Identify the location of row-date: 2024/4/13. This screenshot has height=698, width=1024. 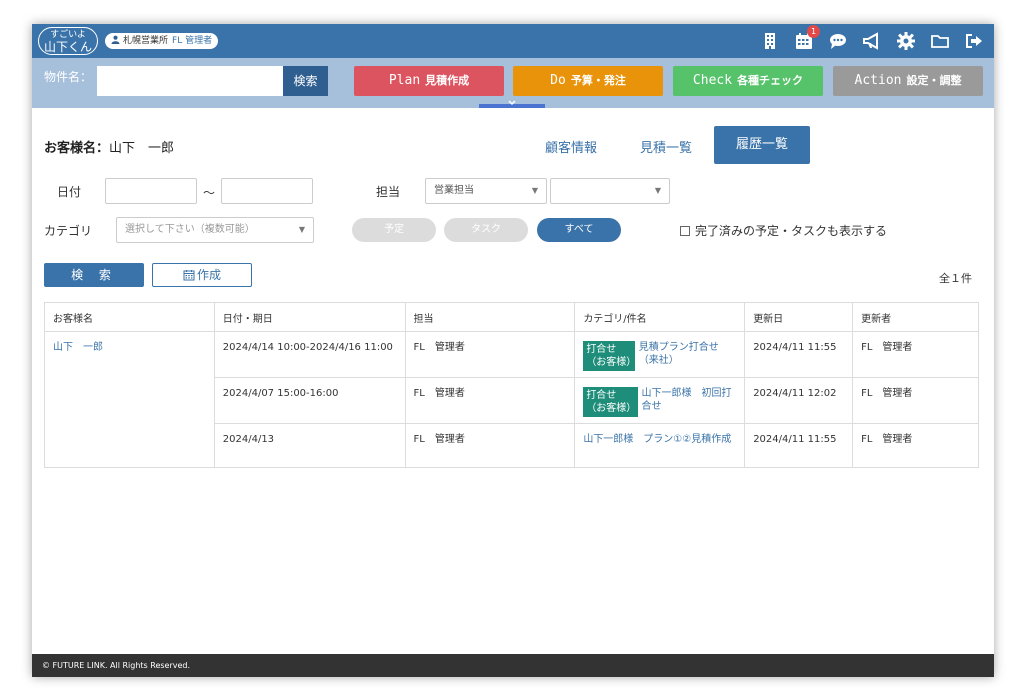
(309, 445).